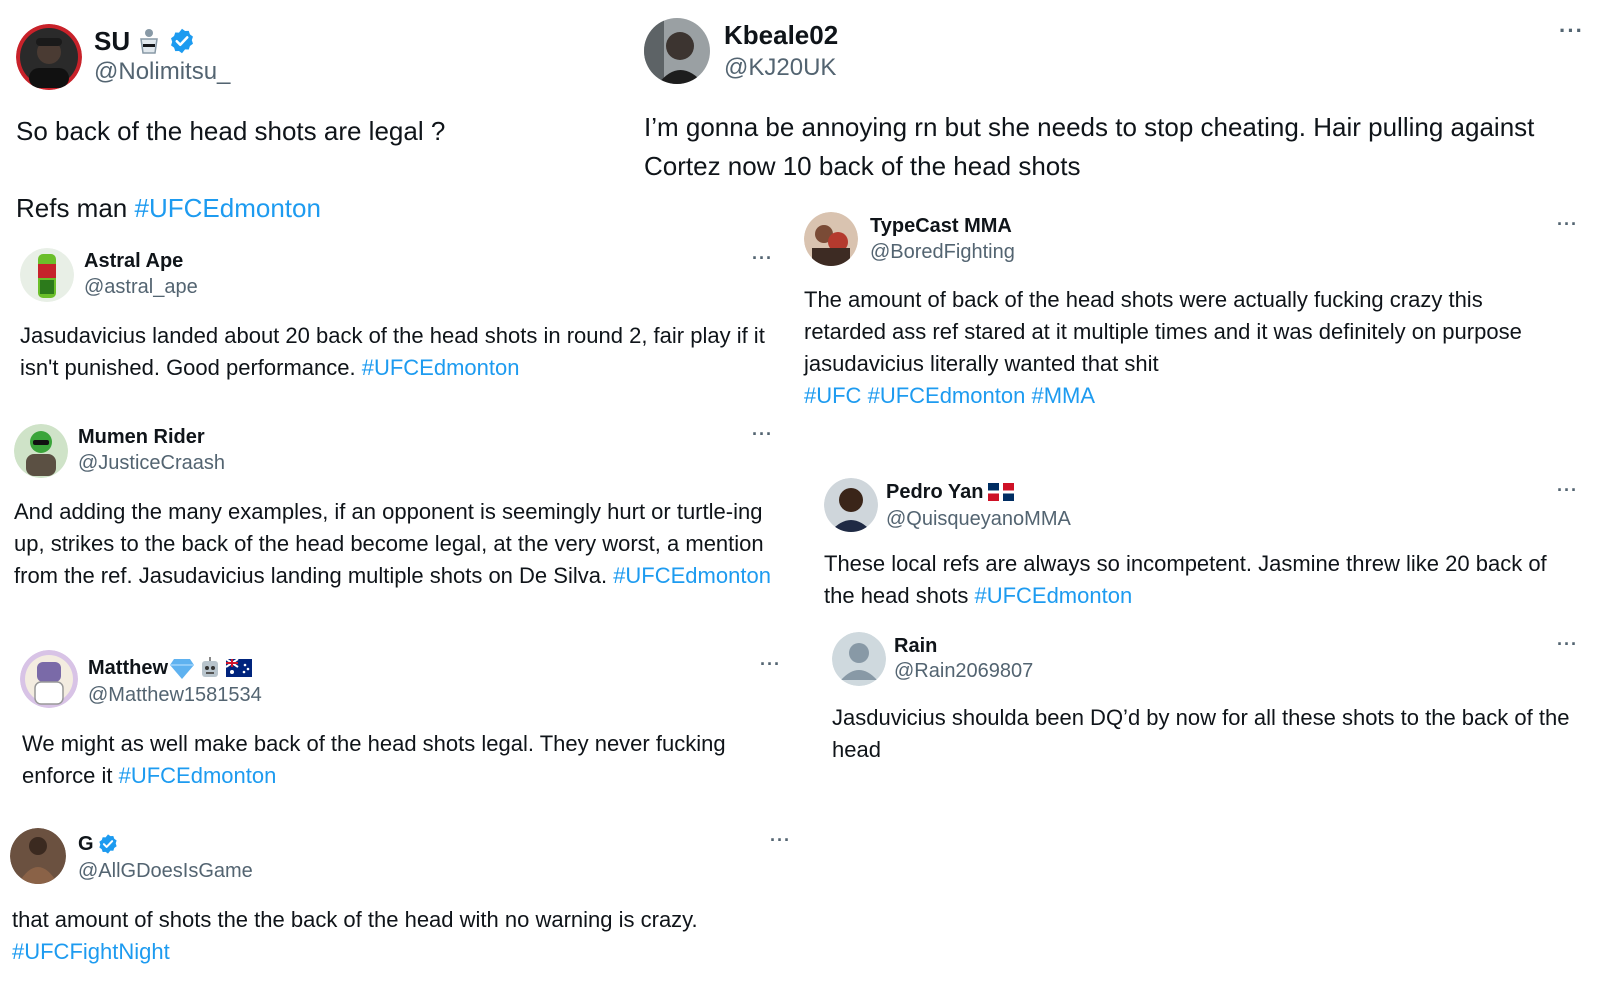 The image size is (1600, 1000). What do you see at coordinates (781, 35) in the screenshot?
I see `display-name: Kbeale02` at bounding box center [781, 35].